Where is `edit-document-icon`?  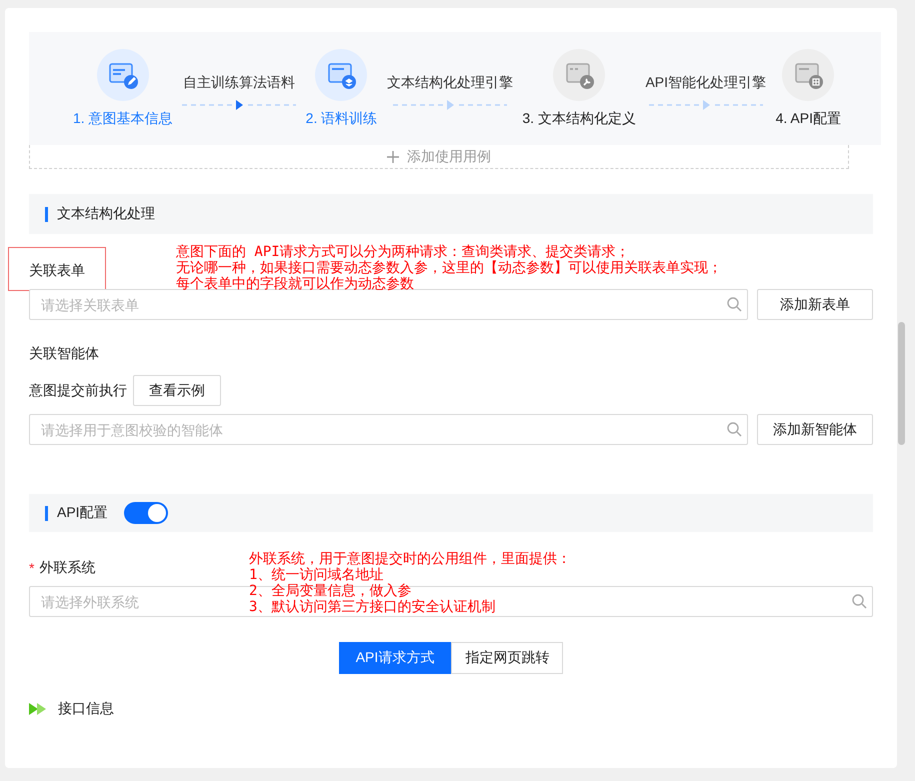
edit-document-icon is located at coordinates (122, 75).